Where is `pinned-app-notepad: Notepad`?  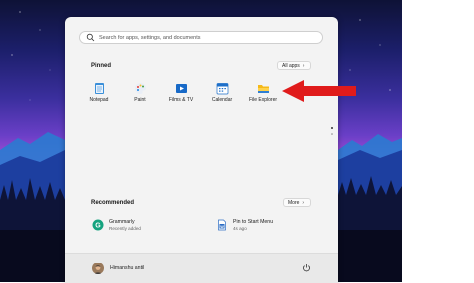 pinned-app-notepad: Notepad is located at coordinates (99, 92).